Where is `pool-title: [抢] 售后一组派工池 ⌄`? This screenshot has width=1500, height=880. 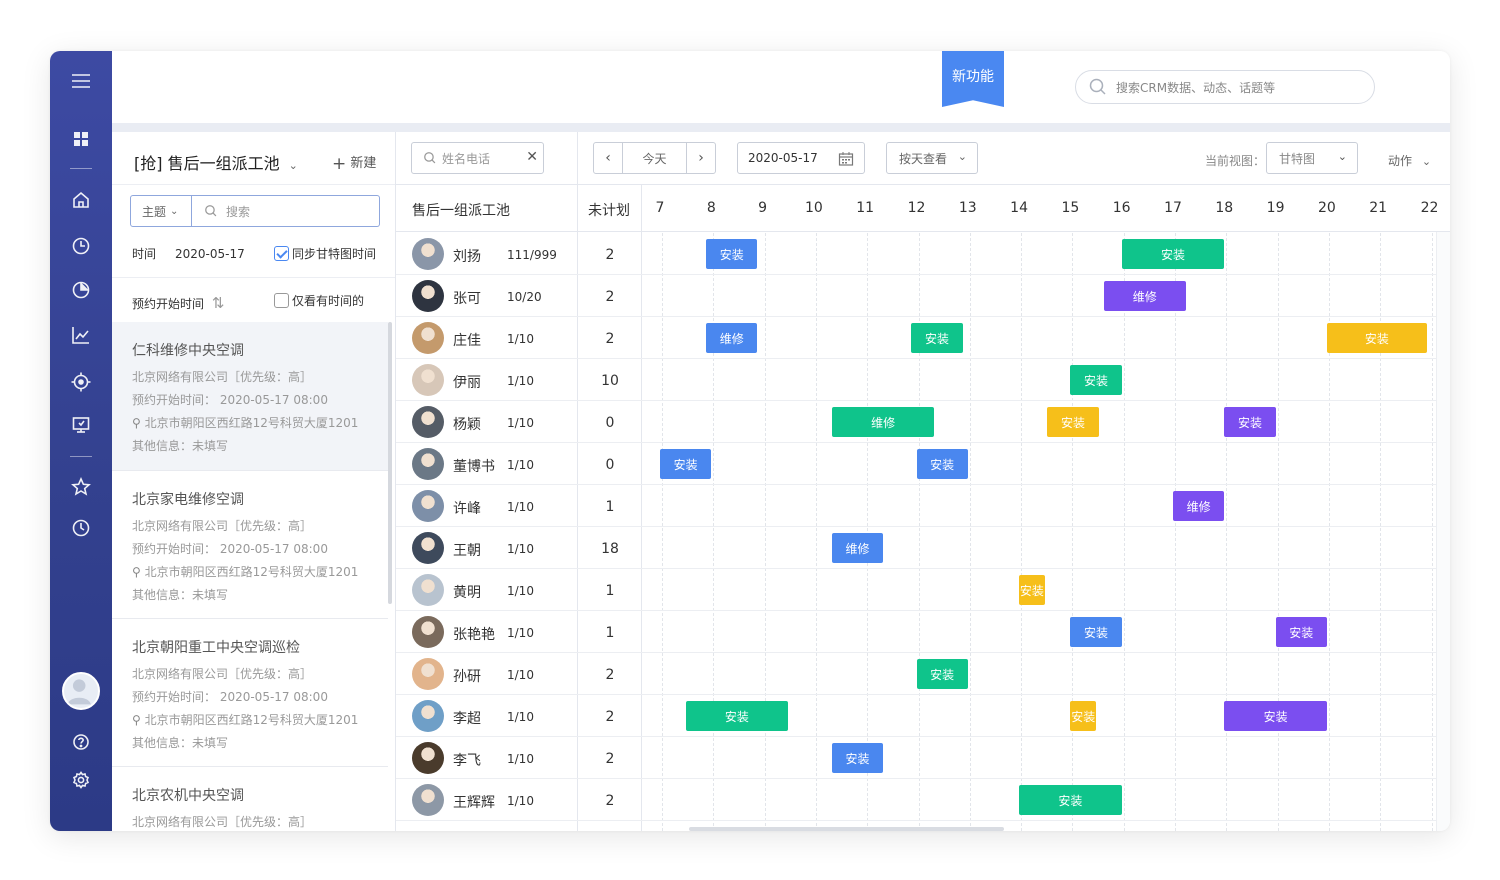 pool-title: [抢] 售后一组派工池 ⌄ is located at coordinates (216, 162).